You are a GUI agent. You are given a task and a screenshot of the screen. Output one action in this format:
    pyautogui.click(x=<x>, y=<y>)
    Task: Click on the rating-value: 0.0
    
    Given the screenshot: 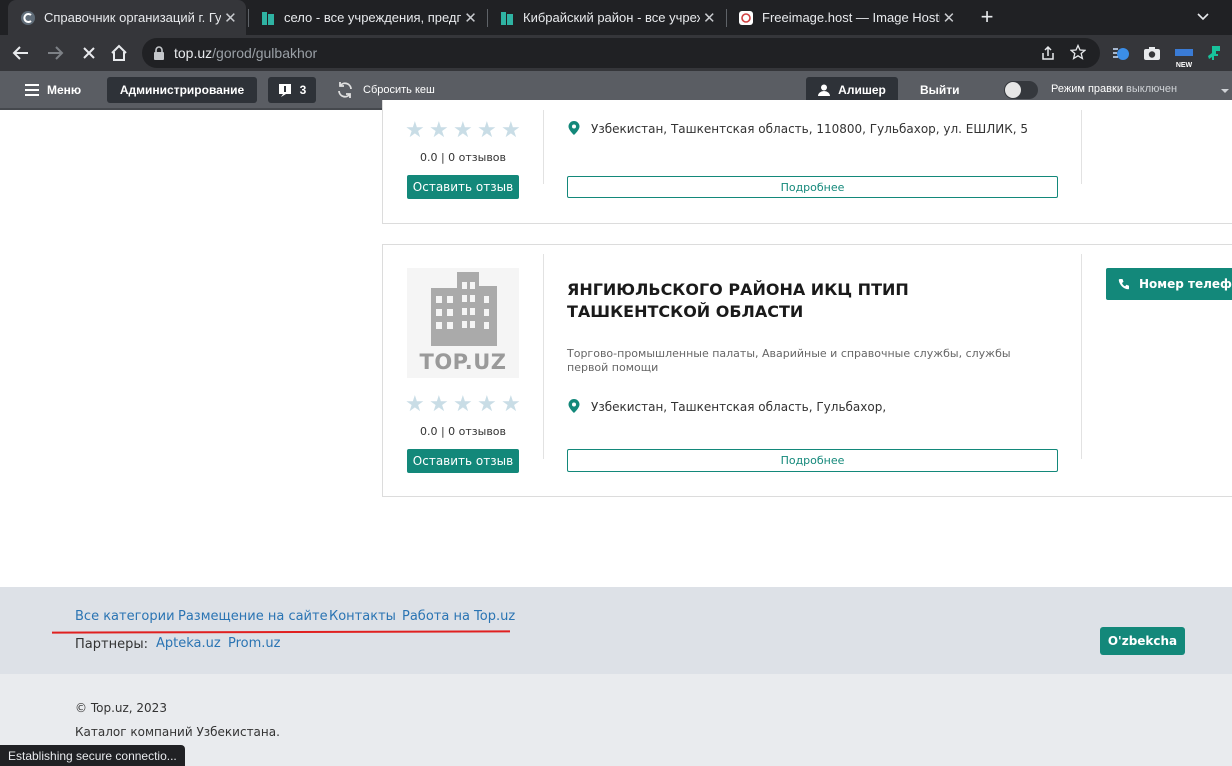 What is the action you would take?
    pyautogui.click(x=428, y=157)
    